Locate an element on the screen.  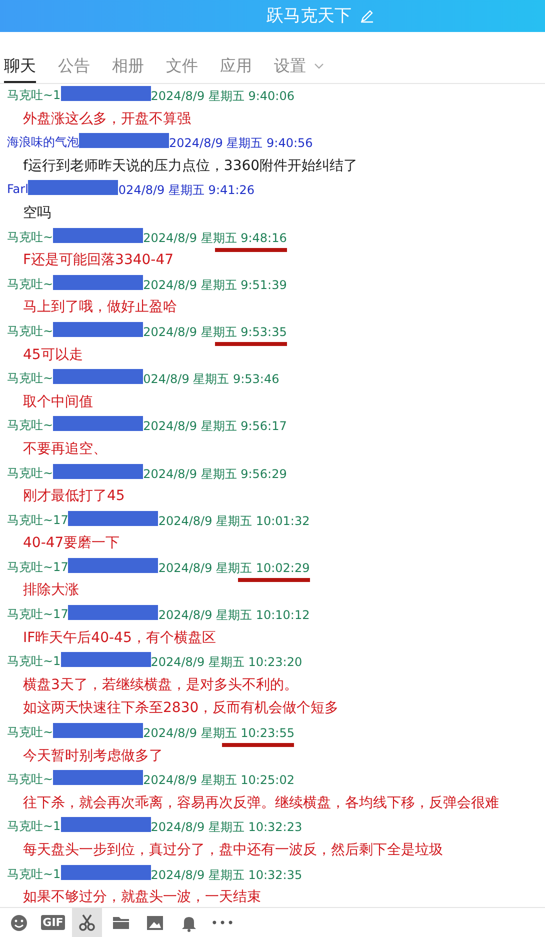
message-text: 取个中间值 is located at coordinates (58, 402).